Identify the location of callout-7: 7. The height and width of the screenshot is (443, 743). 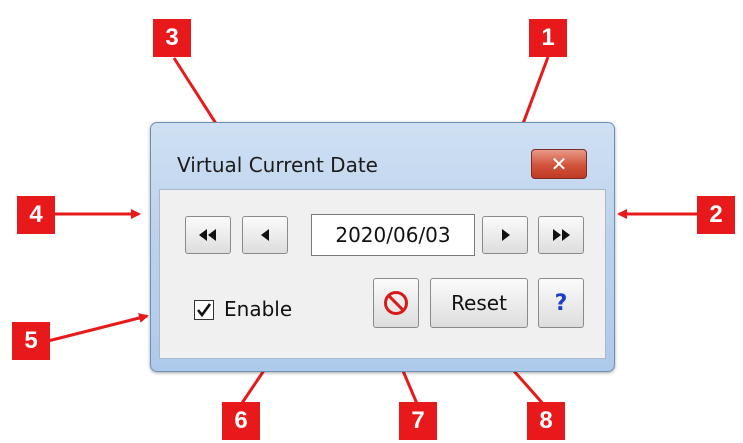
(418, 421).